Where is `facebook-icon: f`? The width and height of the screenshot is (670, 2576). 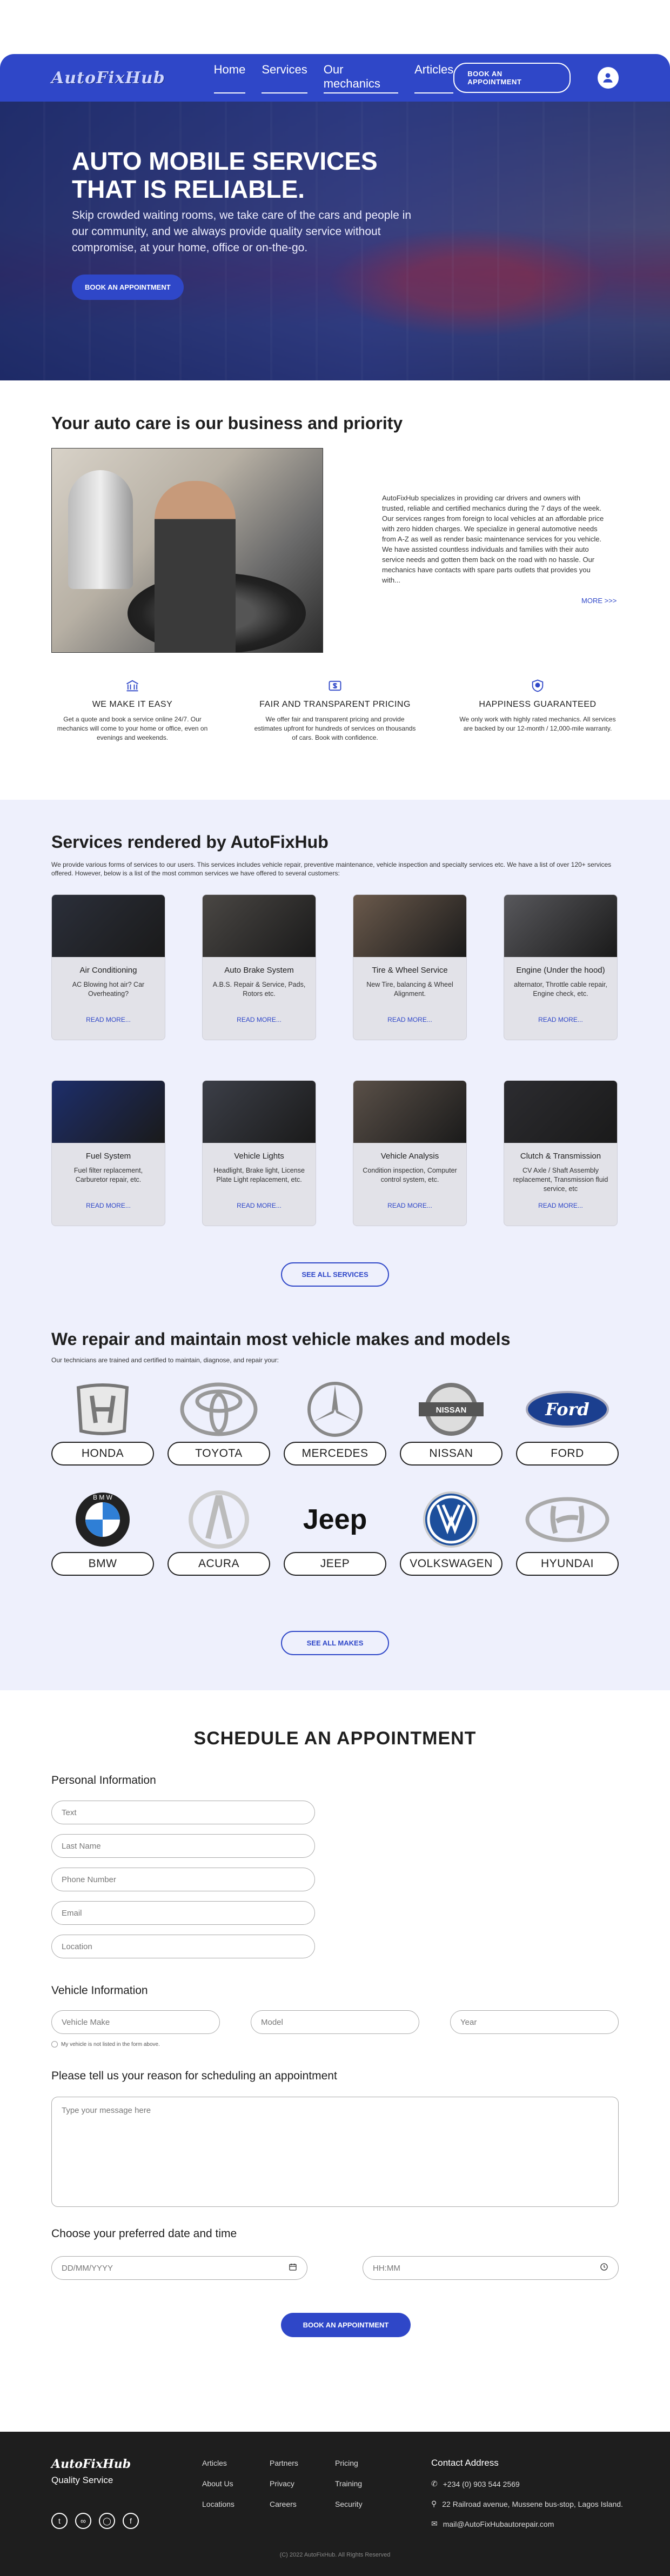
facebook-icon: f is located at coordinates (131, 2521).